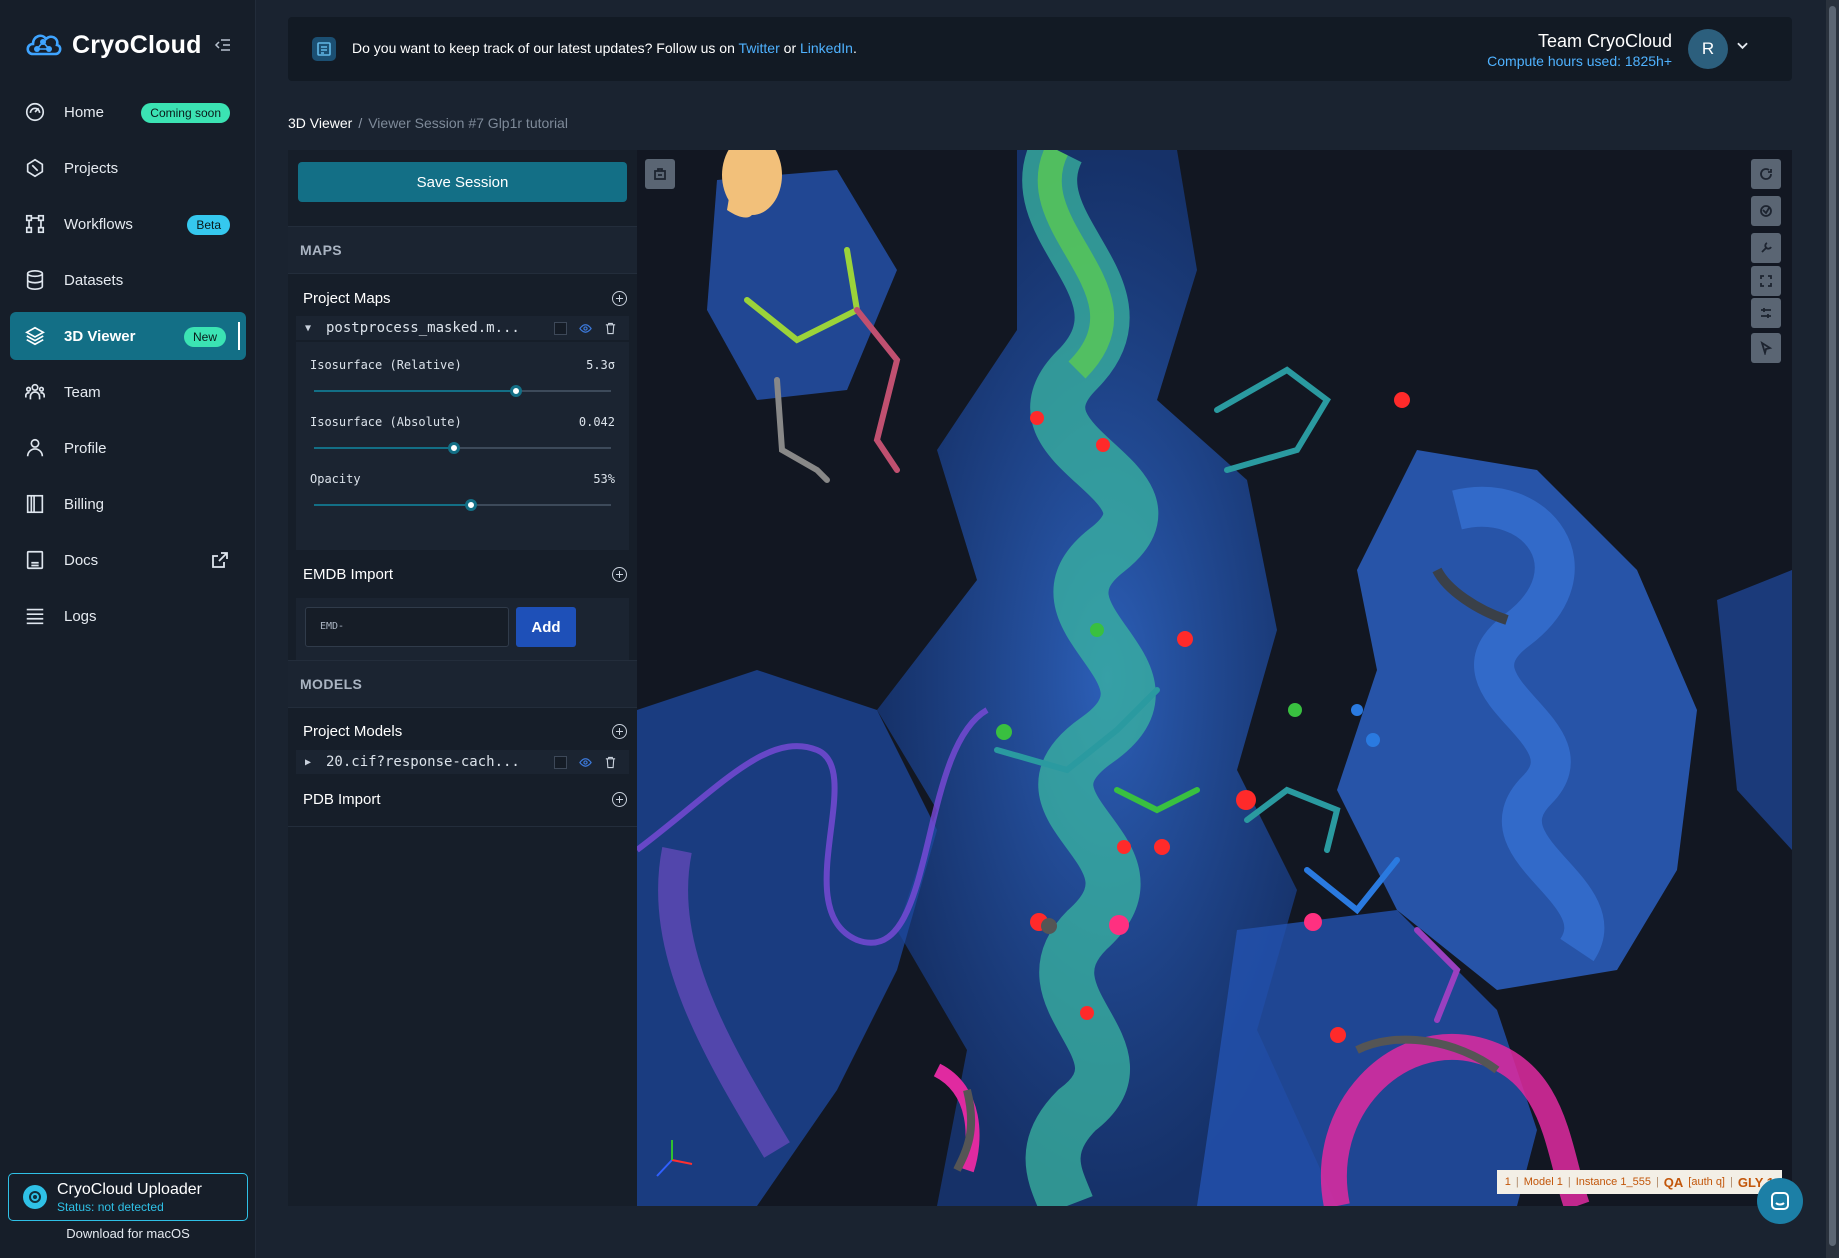 This screenshot has height=1258, width=1839. I want to click on nav-item-datasets: Datasets, so click(128, 280).